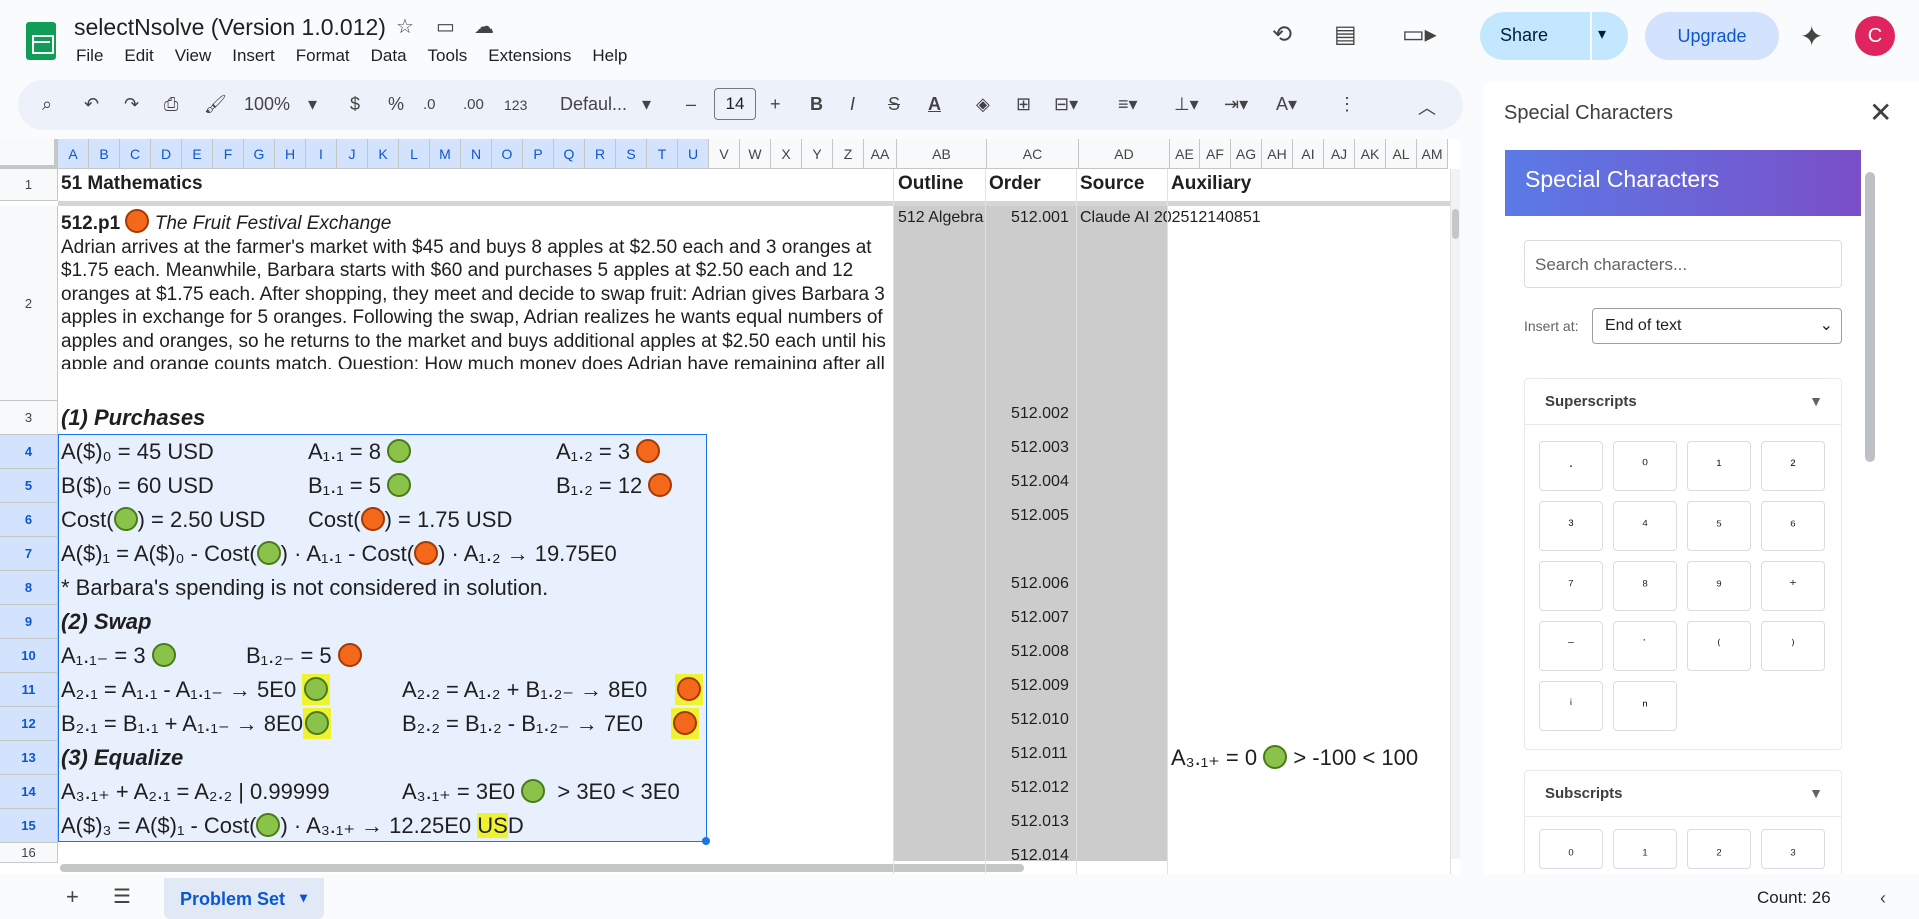 This screenshot has height=919, width=1919. What do you see at coordinates (1186, 104) in the screenshot?
I see `vertical-align-icon: ⊥▾` at bounding box center [1186, 104].